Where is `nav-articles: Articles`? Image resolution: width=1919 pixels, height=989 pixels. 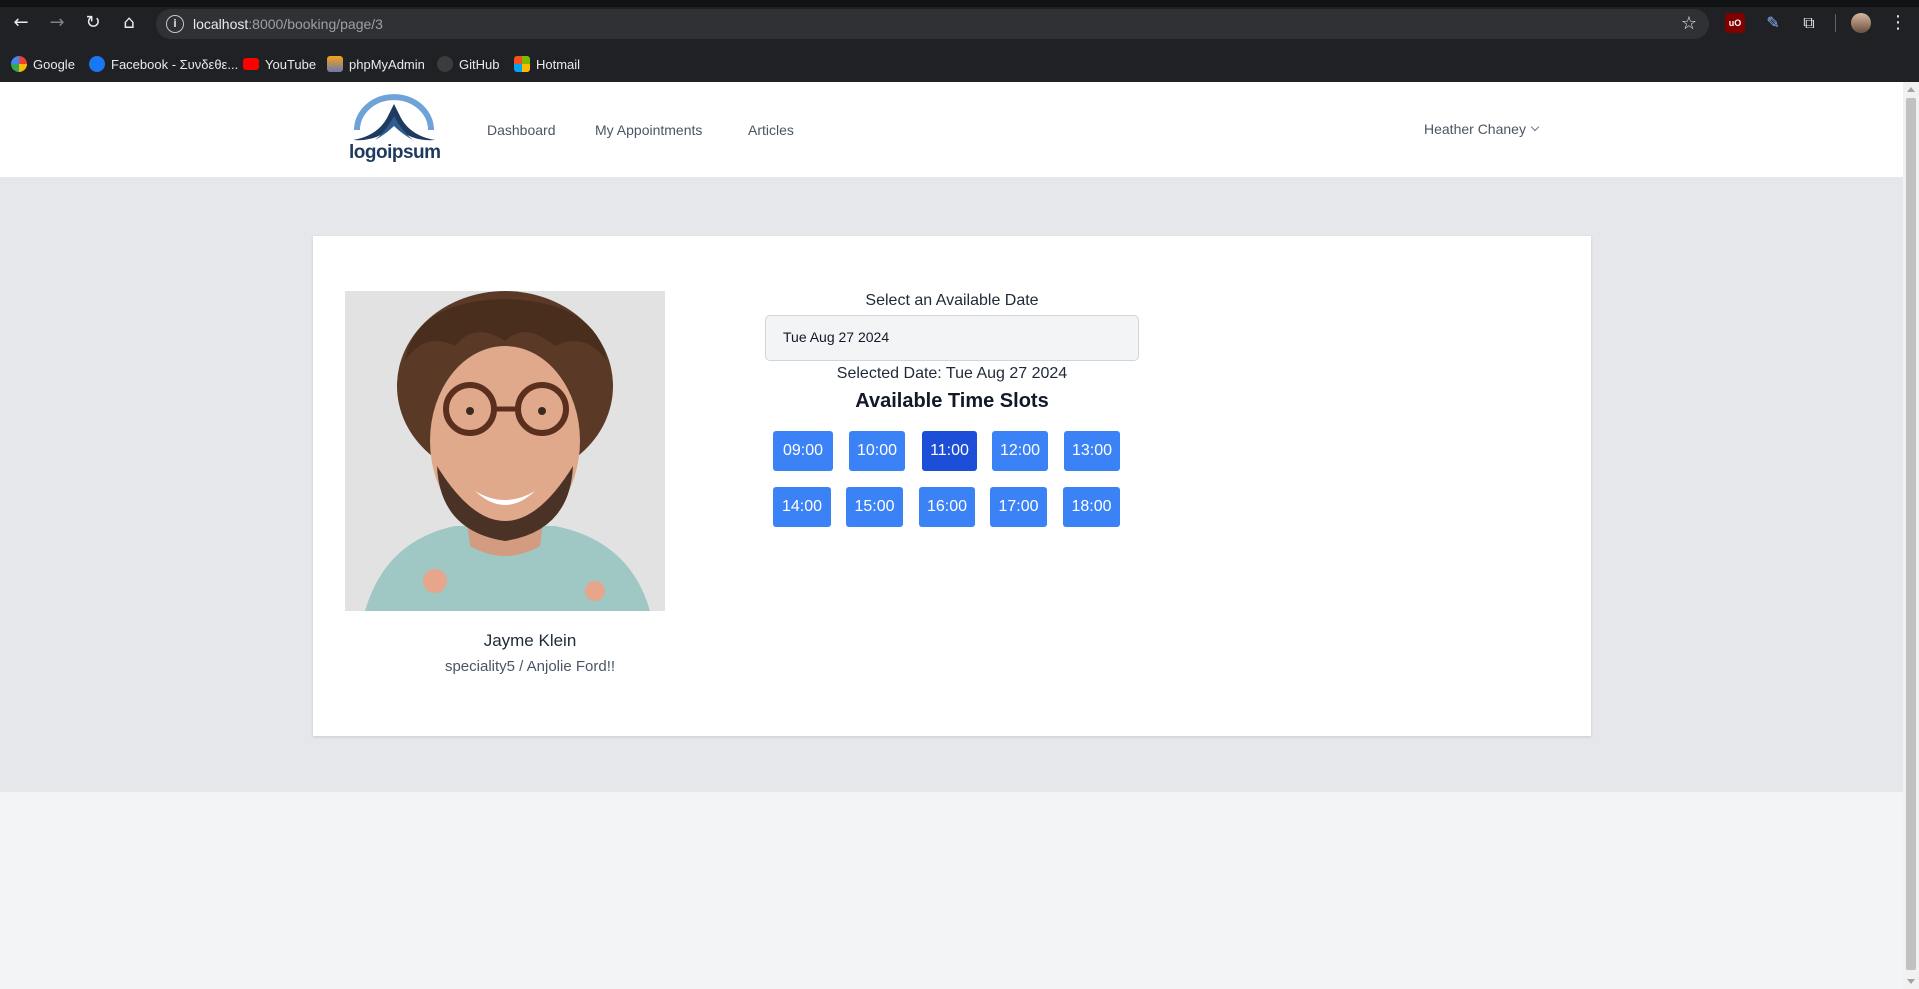 nav-articles: Articles is located at coordinates (771, 130).